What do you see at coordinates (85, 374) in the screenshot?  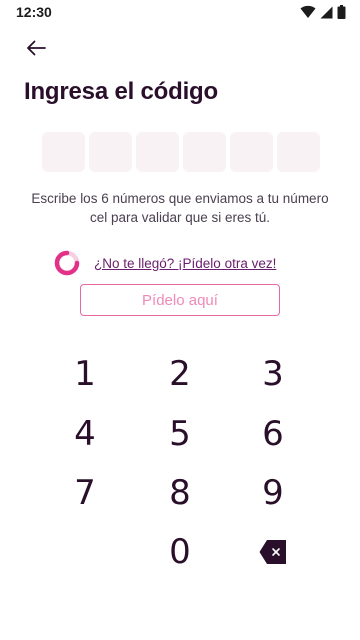 I see `key-1: 1` at bounding box center [85, 374].